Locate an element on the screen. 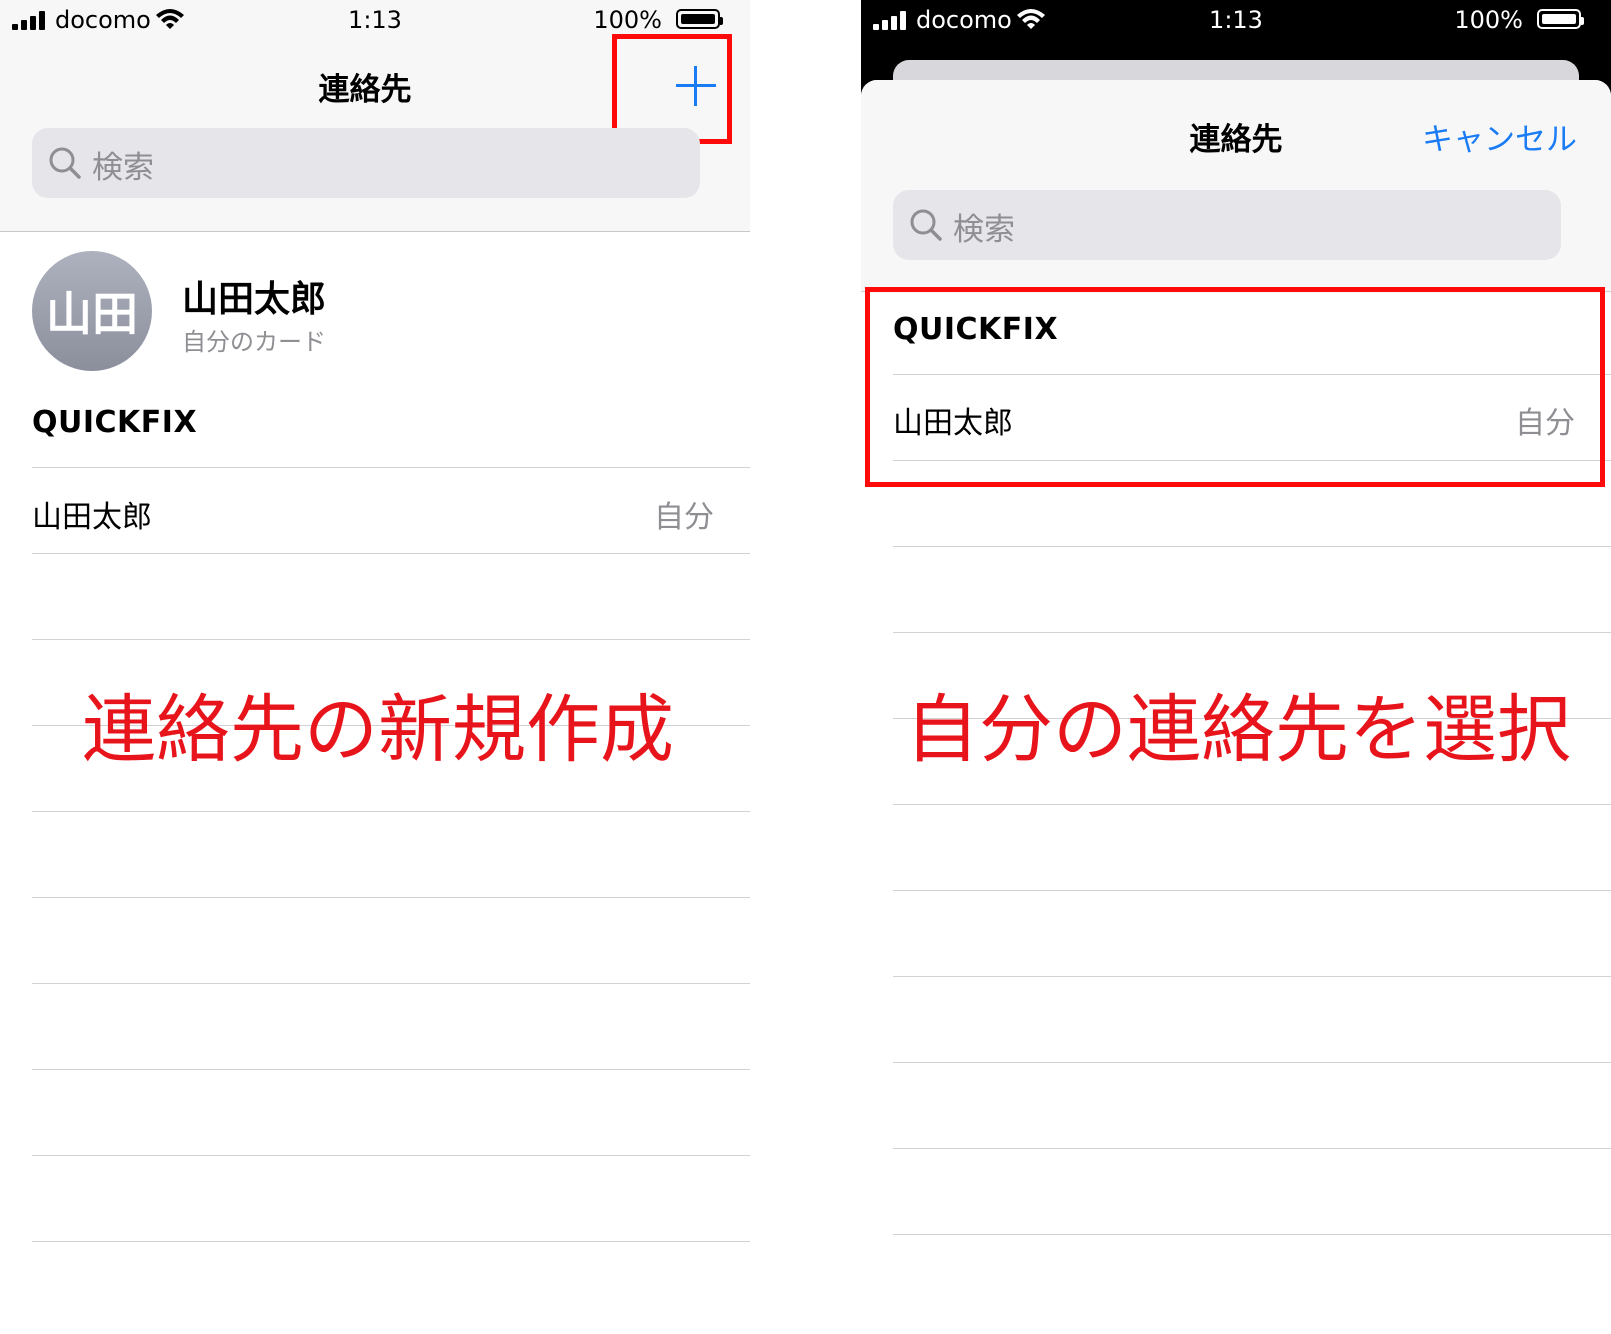  status-bar: docomo 1:13 100% is located at coordinates (1236, 20).